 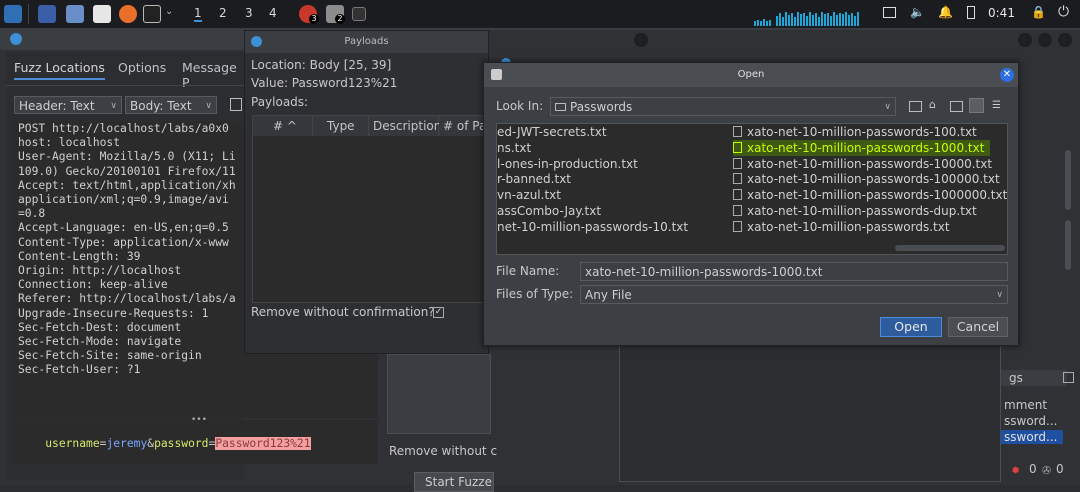 What do you see at coordinates (125, 85) in the screenshot?
I see `divider` at bounding box center [125, 85].